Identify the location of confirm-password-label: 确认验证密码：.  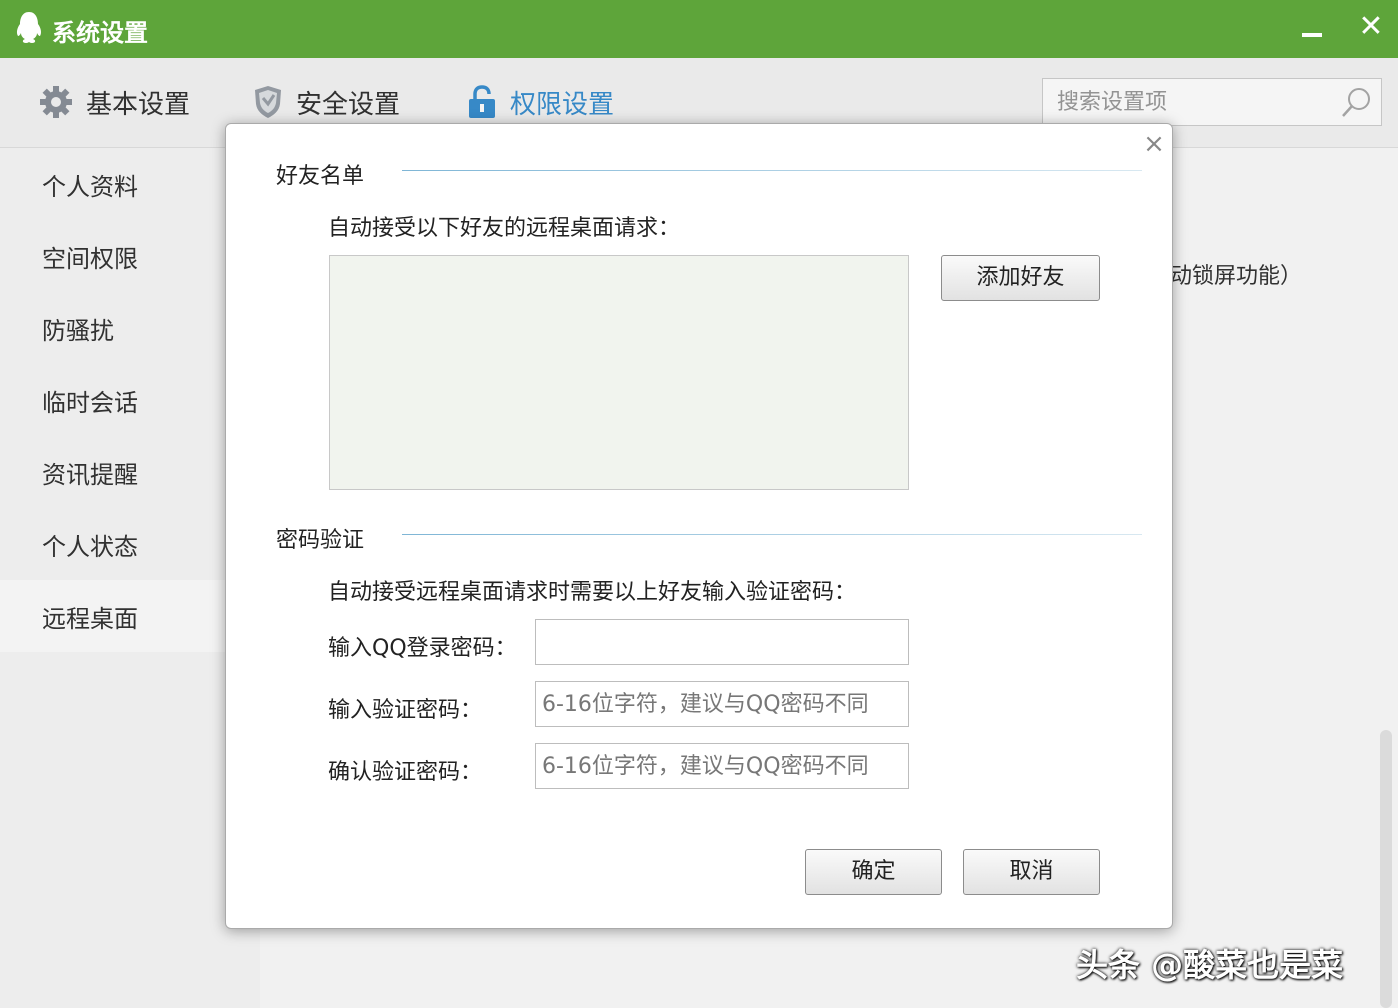
(405, 772).